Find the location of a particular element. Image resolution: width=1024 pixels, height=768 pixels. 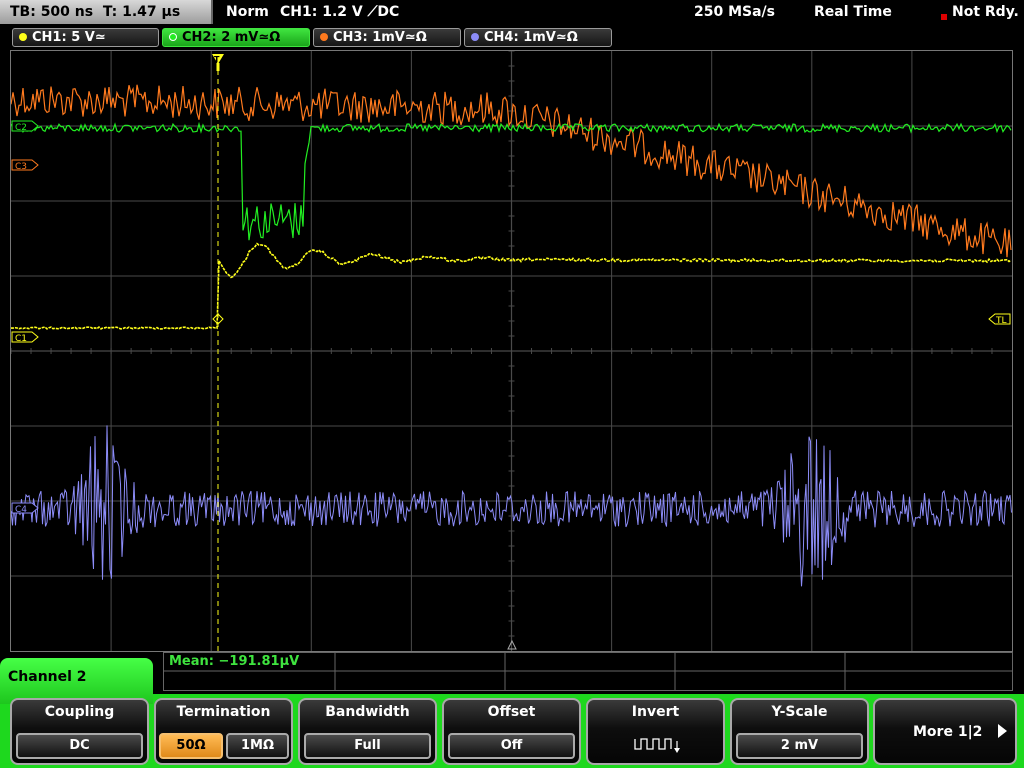

ch2-ground-marker: C2 is located at coordinates (25, 126).